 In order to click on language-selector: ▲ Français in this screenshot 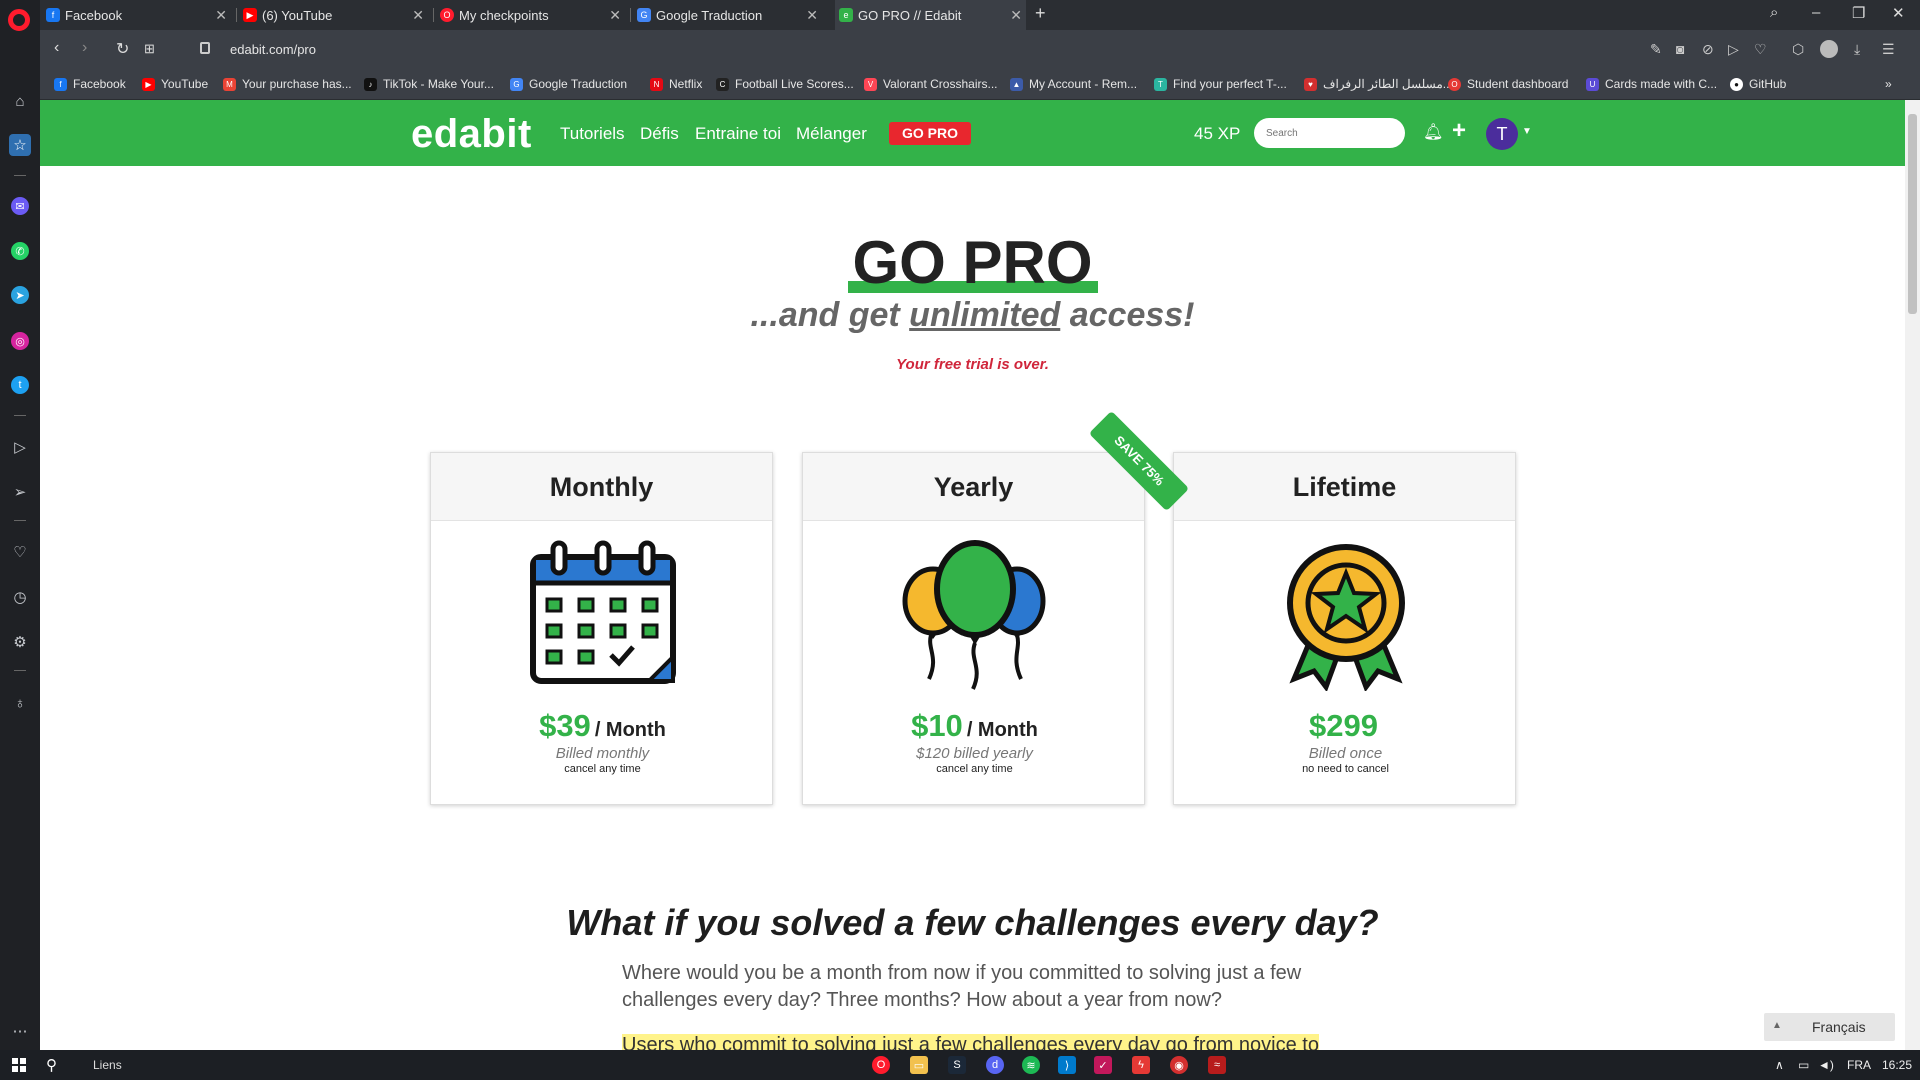, I will do `click(1829, 1027)`.